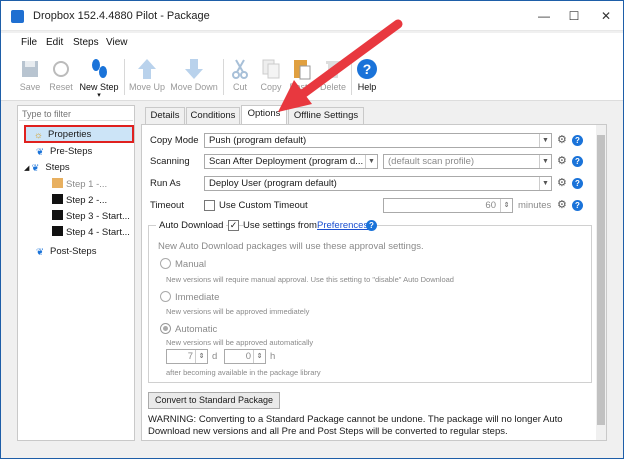 This screenshot has width=624, height=459. Describe the element at coordinates (170, 161) in the screenshot. I see `scanning-label: Scanning` at that location.